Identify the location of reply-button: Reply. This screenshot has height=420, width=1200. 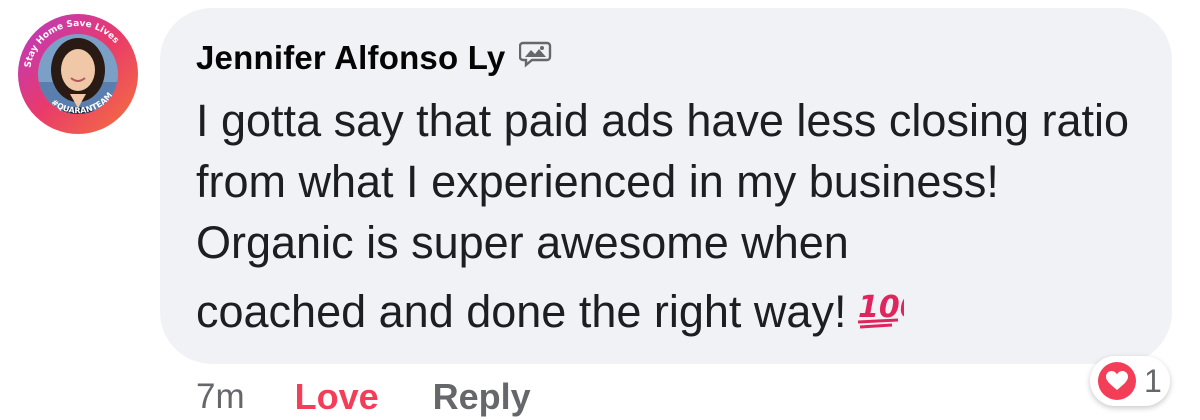
(482, 397).